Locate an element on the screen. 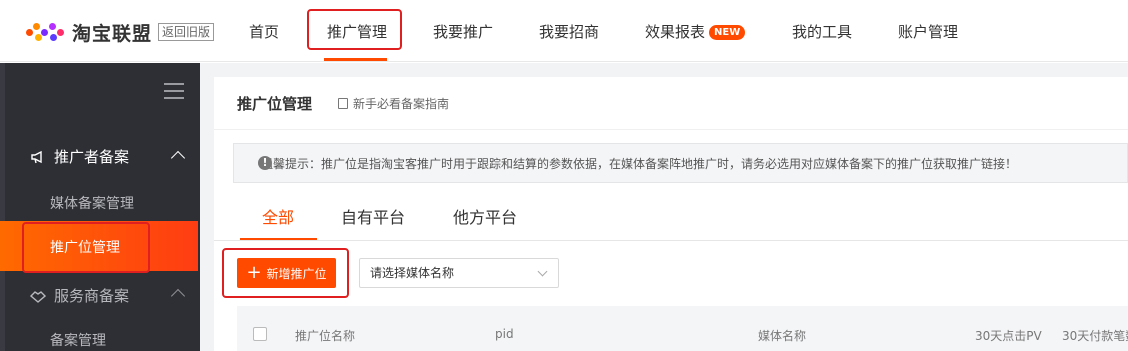  sidebar-strip is located at coordinates (2, 207).